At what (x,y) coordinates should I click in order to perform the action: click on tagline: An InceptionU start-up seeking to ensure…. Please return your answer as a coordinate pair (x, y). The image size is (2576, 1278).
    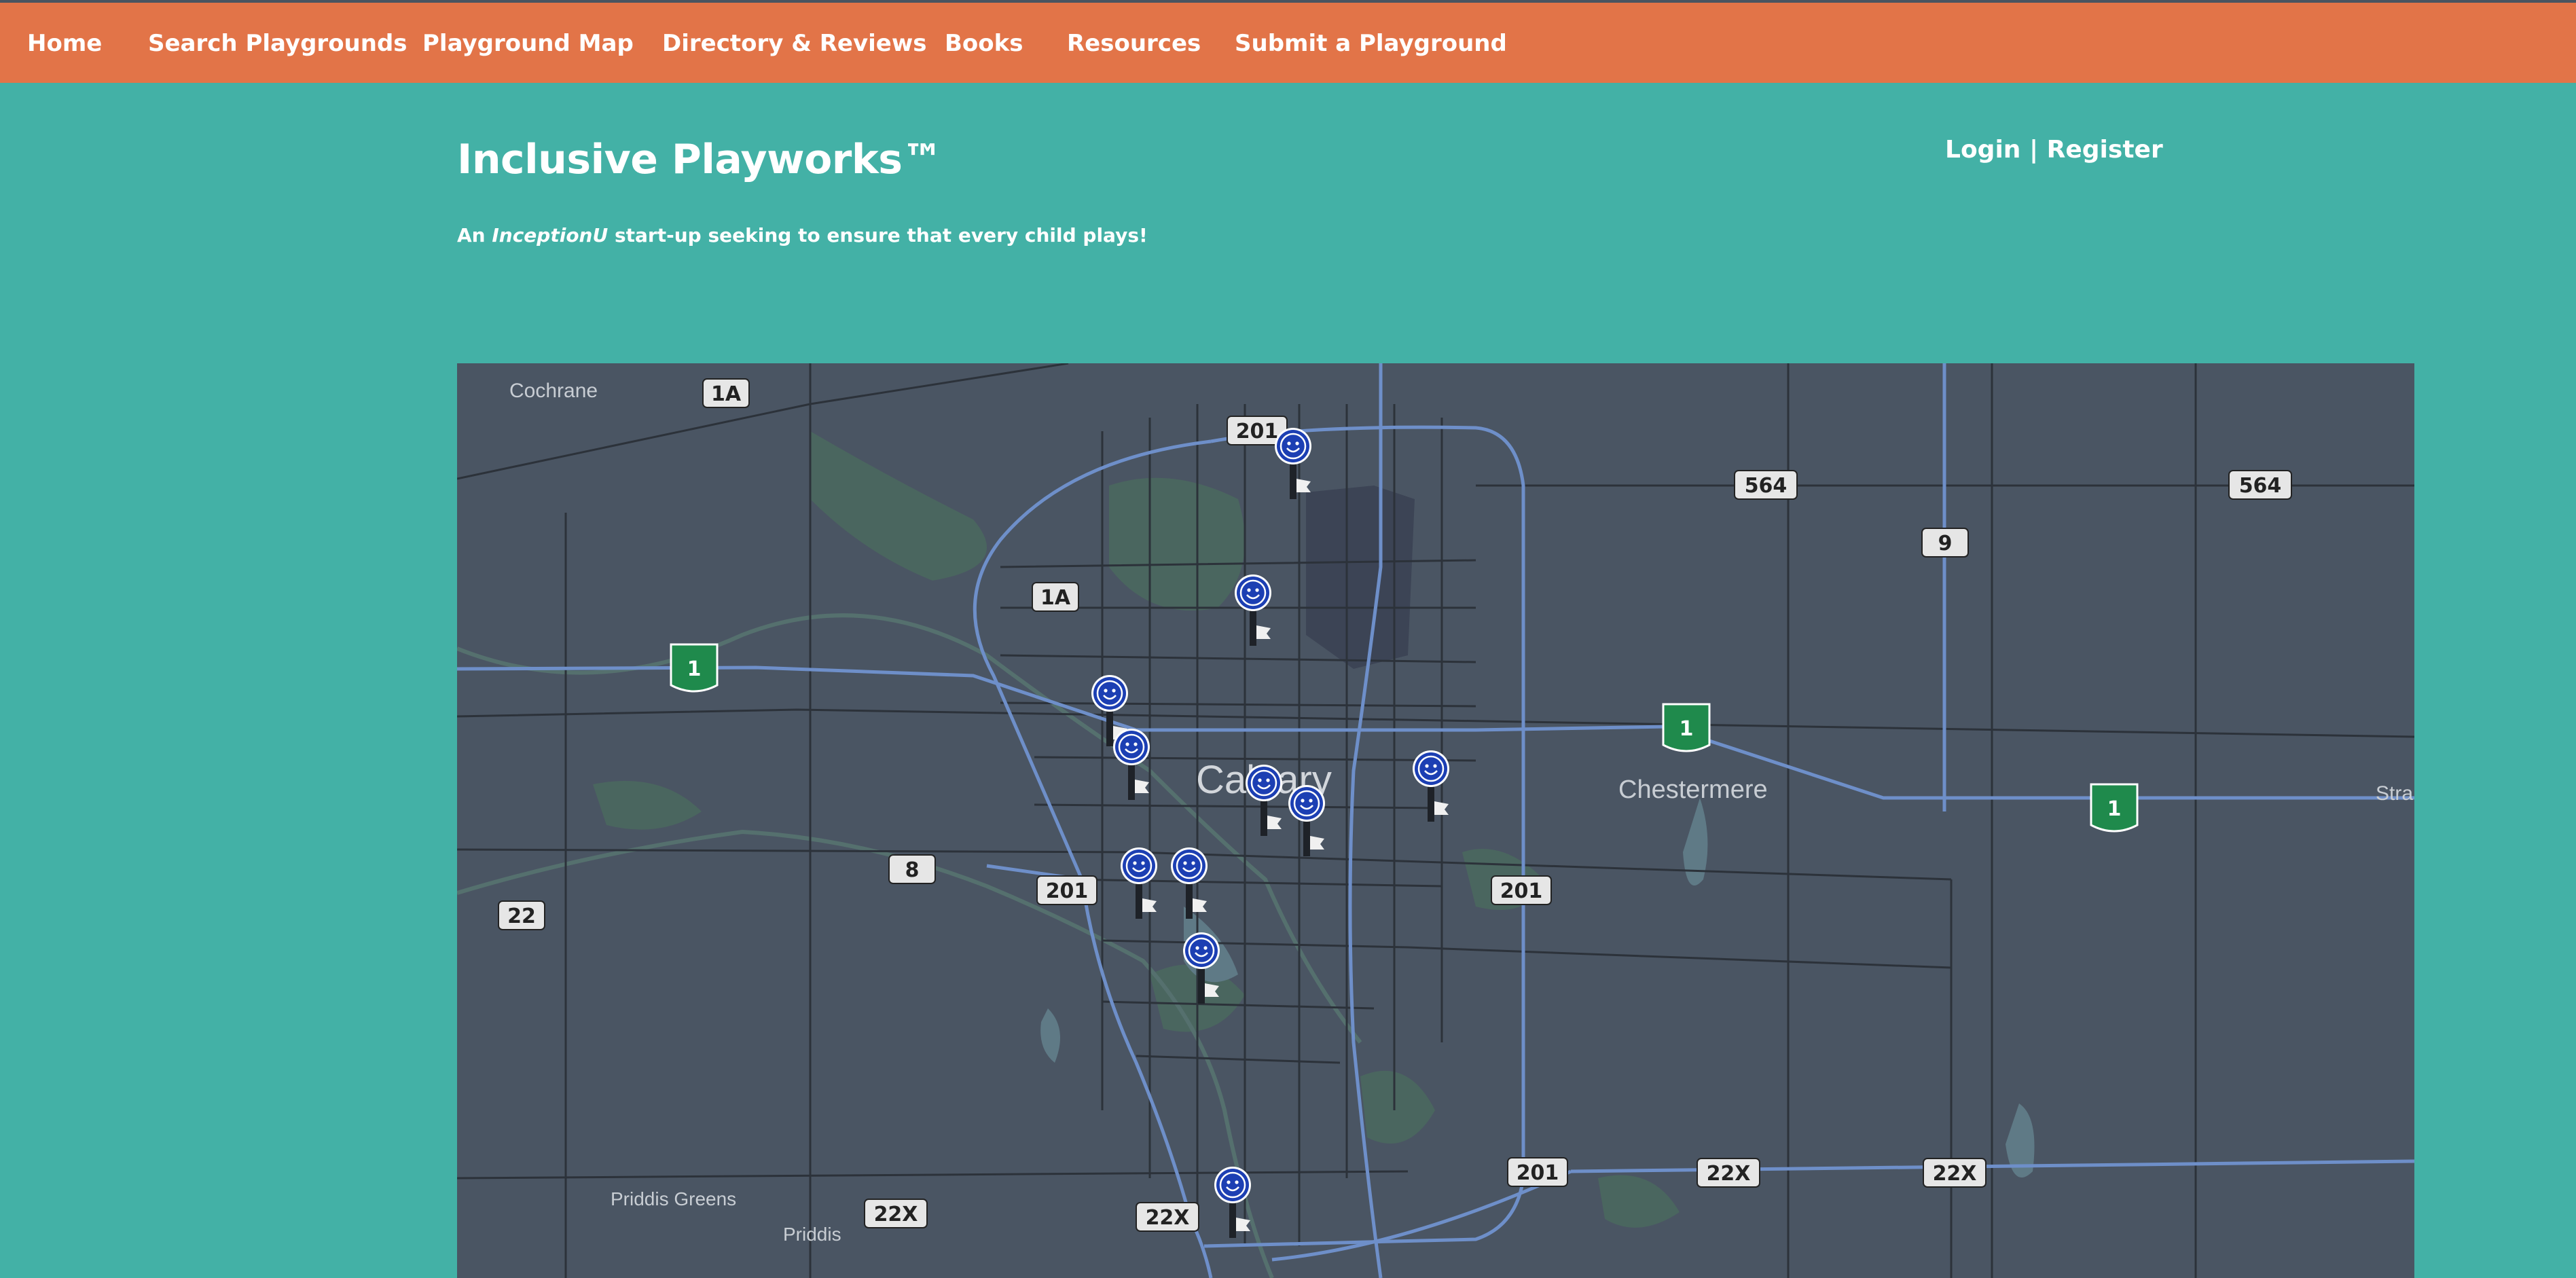
    Looking at the image, I should click on (803, 235).